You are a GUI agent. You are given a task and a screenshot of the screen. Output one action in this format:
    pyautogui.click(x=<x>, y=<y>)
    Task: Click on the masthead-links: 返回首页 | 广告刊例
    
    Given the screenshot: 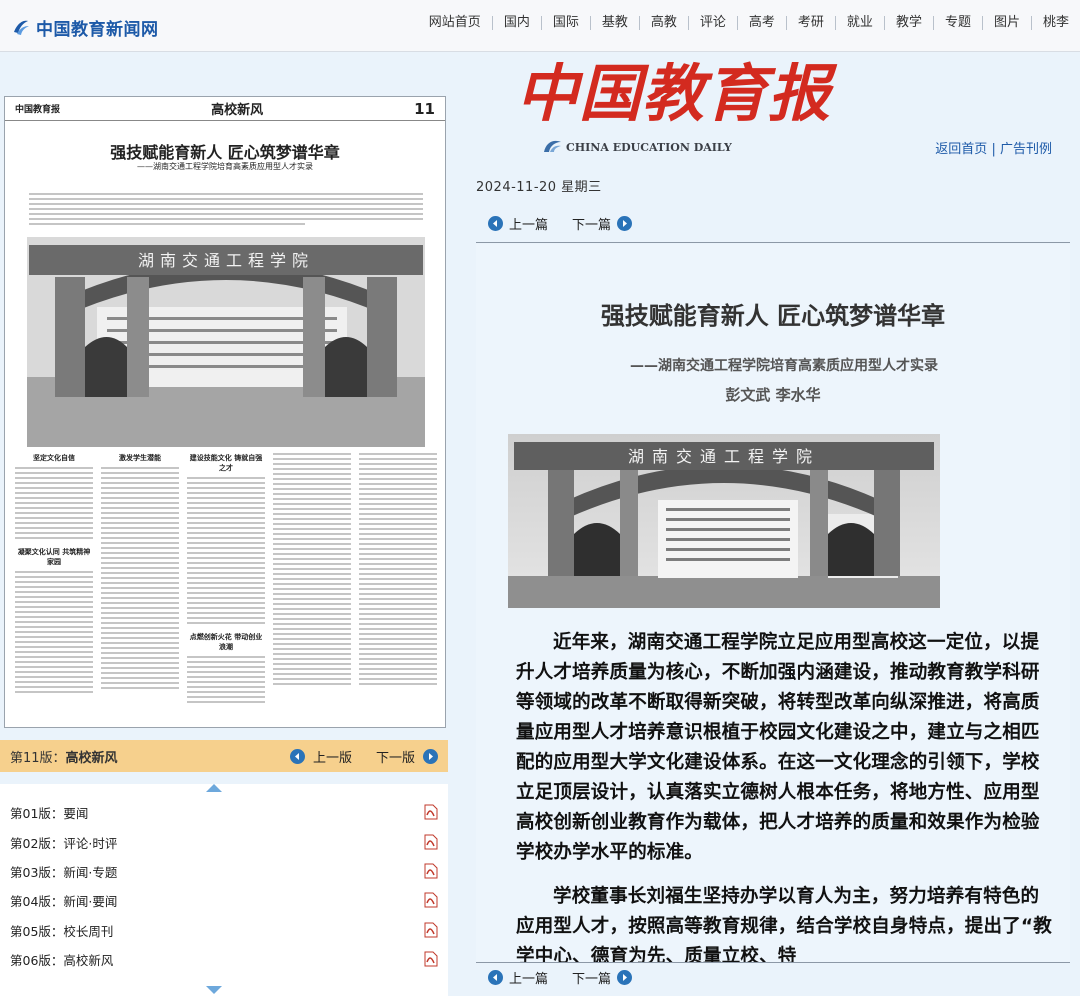 What is the action you would take?
    pyautogui.click(x=993, y=147)
    